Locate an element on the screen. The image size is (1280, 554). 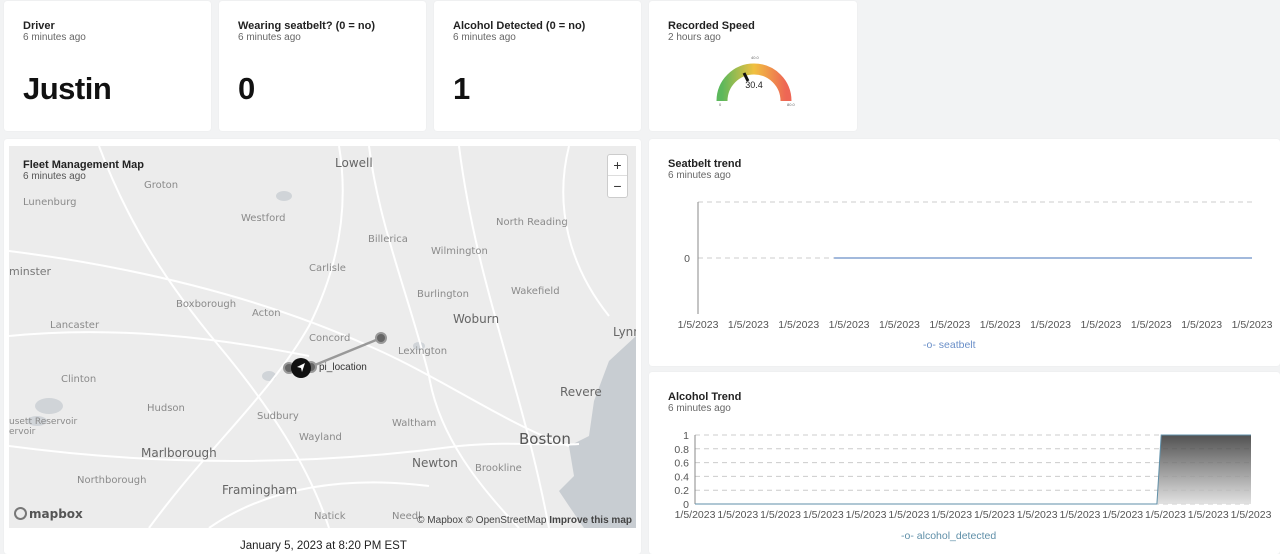
improve-map-link: Improve this map is located at coordinates (590, 520).